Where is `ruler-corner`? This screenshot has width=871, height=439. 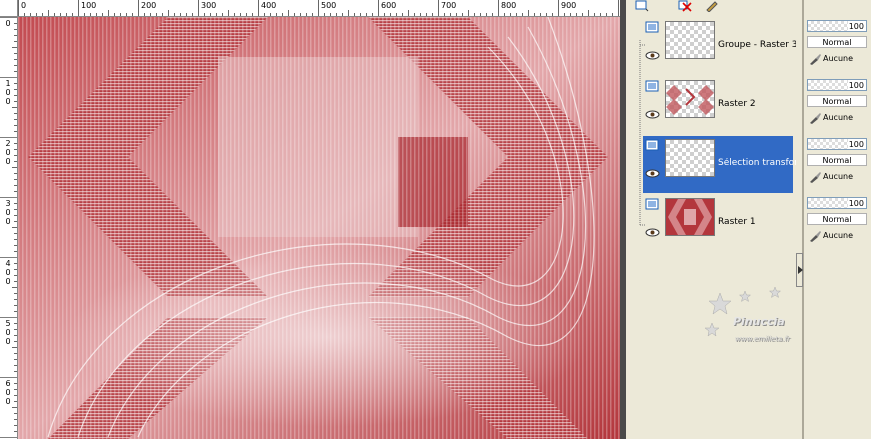
ruler-corner is located at coordinates (9, 8).